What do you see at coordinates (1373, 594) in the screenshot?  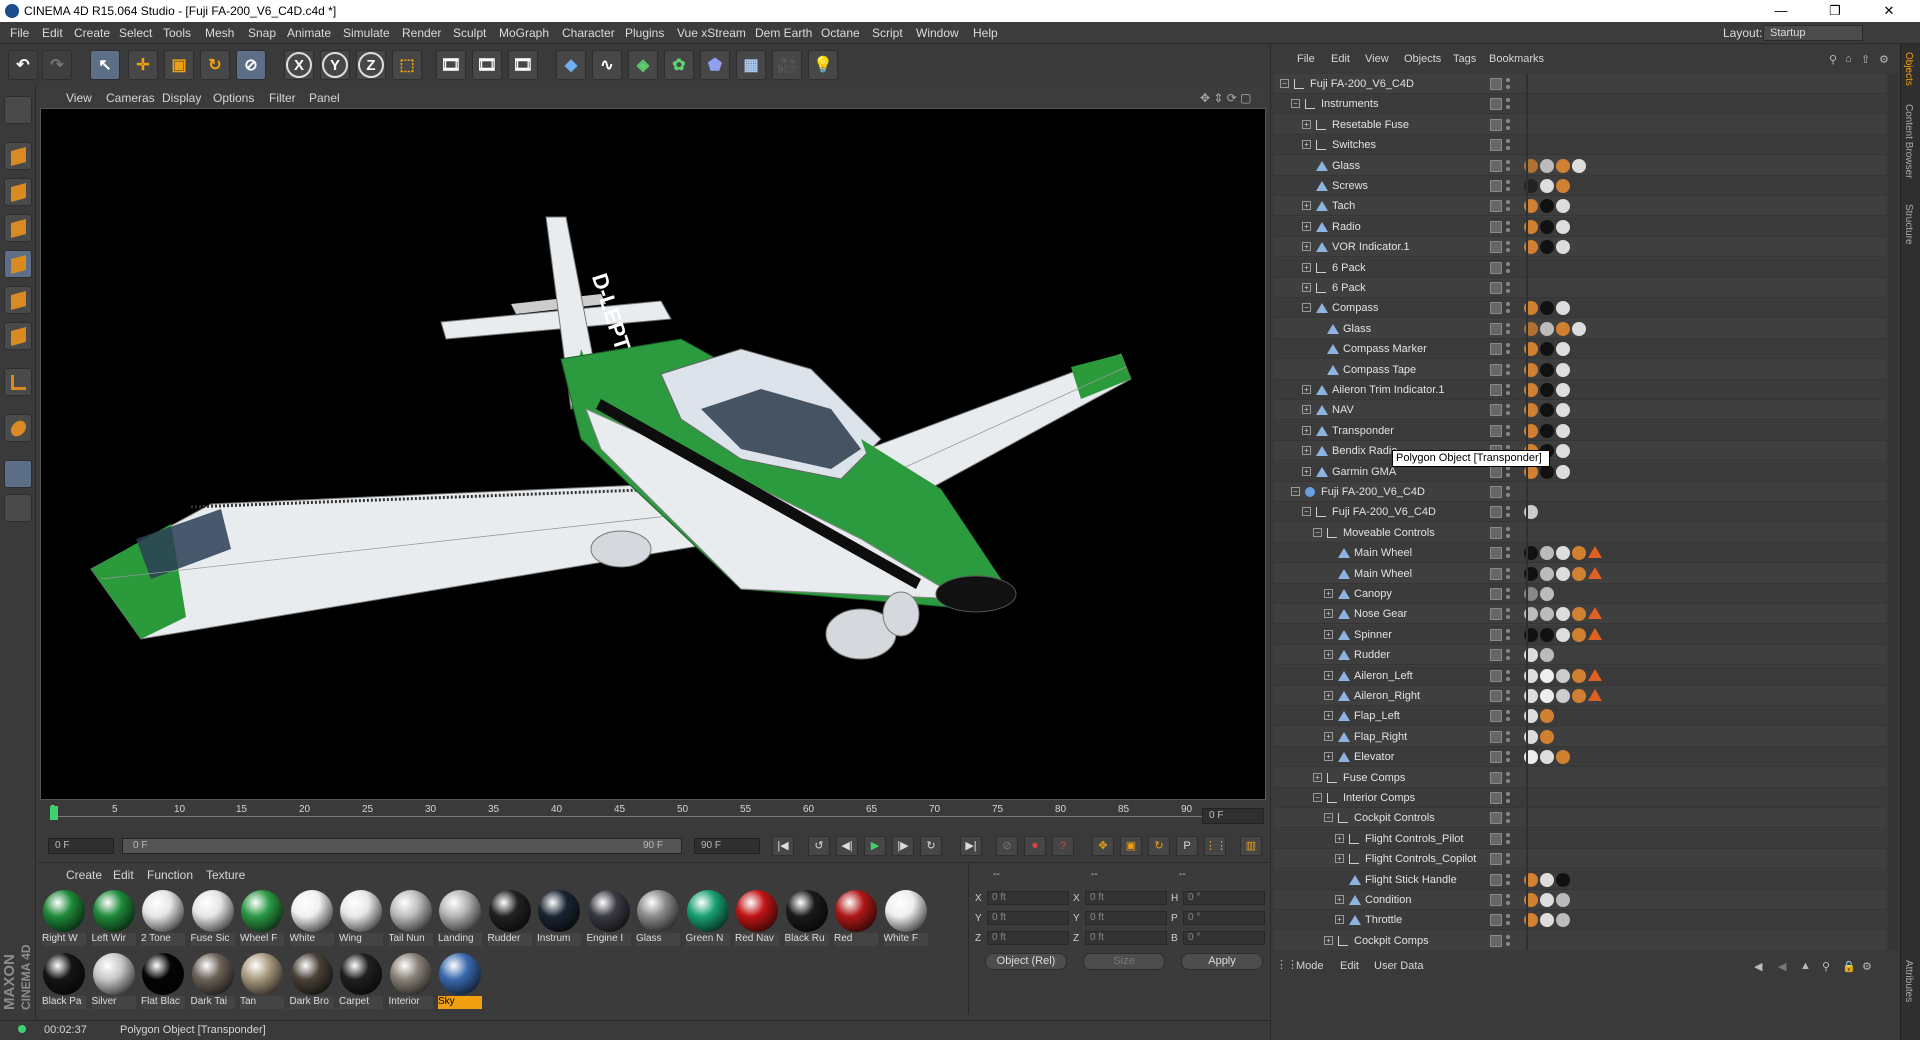 I see `object-name: Canopy` at bounding box center [1373, 594].